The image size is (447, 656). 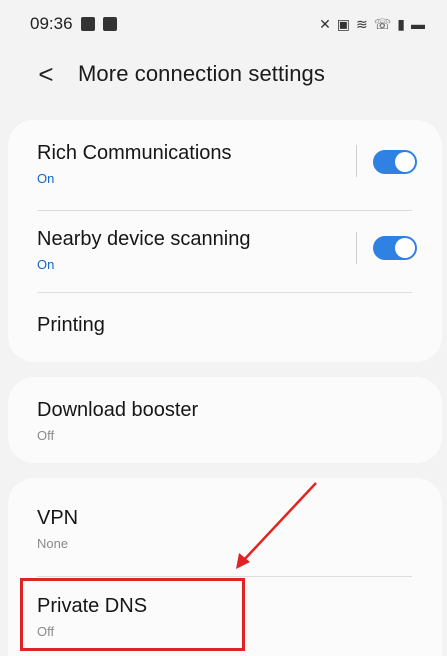 I want to click on printing-title: Printing, so click(x=71, y=325).